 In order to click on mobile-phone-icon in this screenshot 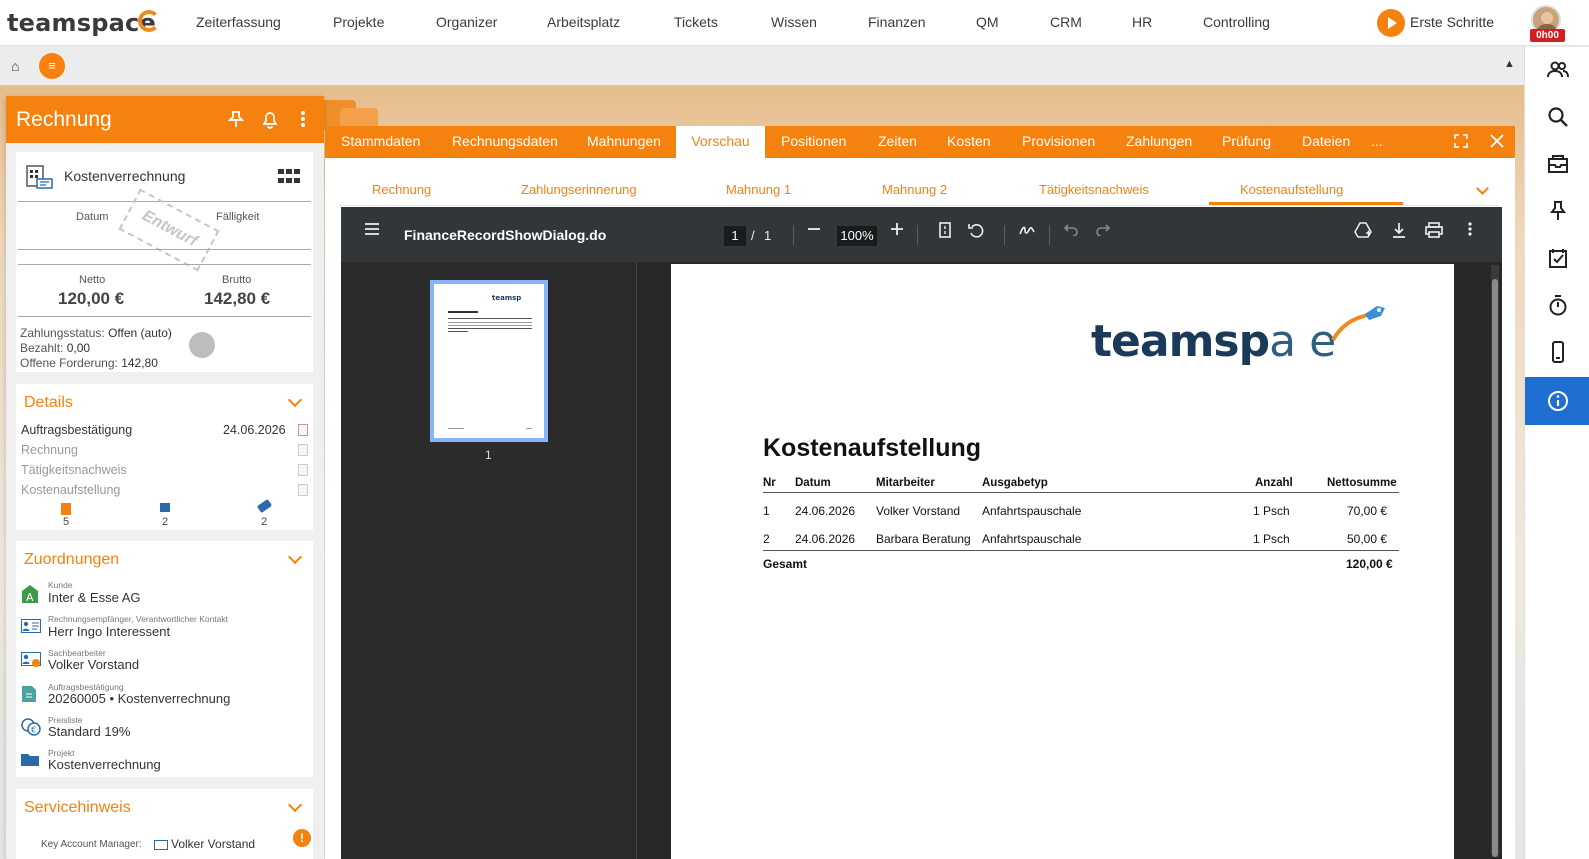, I will do `click(1557, 352)`.